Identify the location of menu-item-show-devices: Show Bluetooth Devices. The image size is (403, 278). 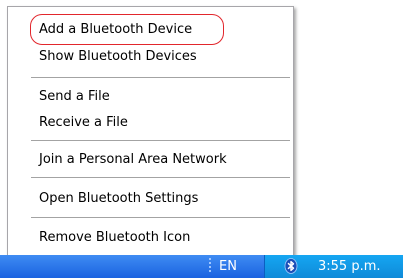
(118, 57).